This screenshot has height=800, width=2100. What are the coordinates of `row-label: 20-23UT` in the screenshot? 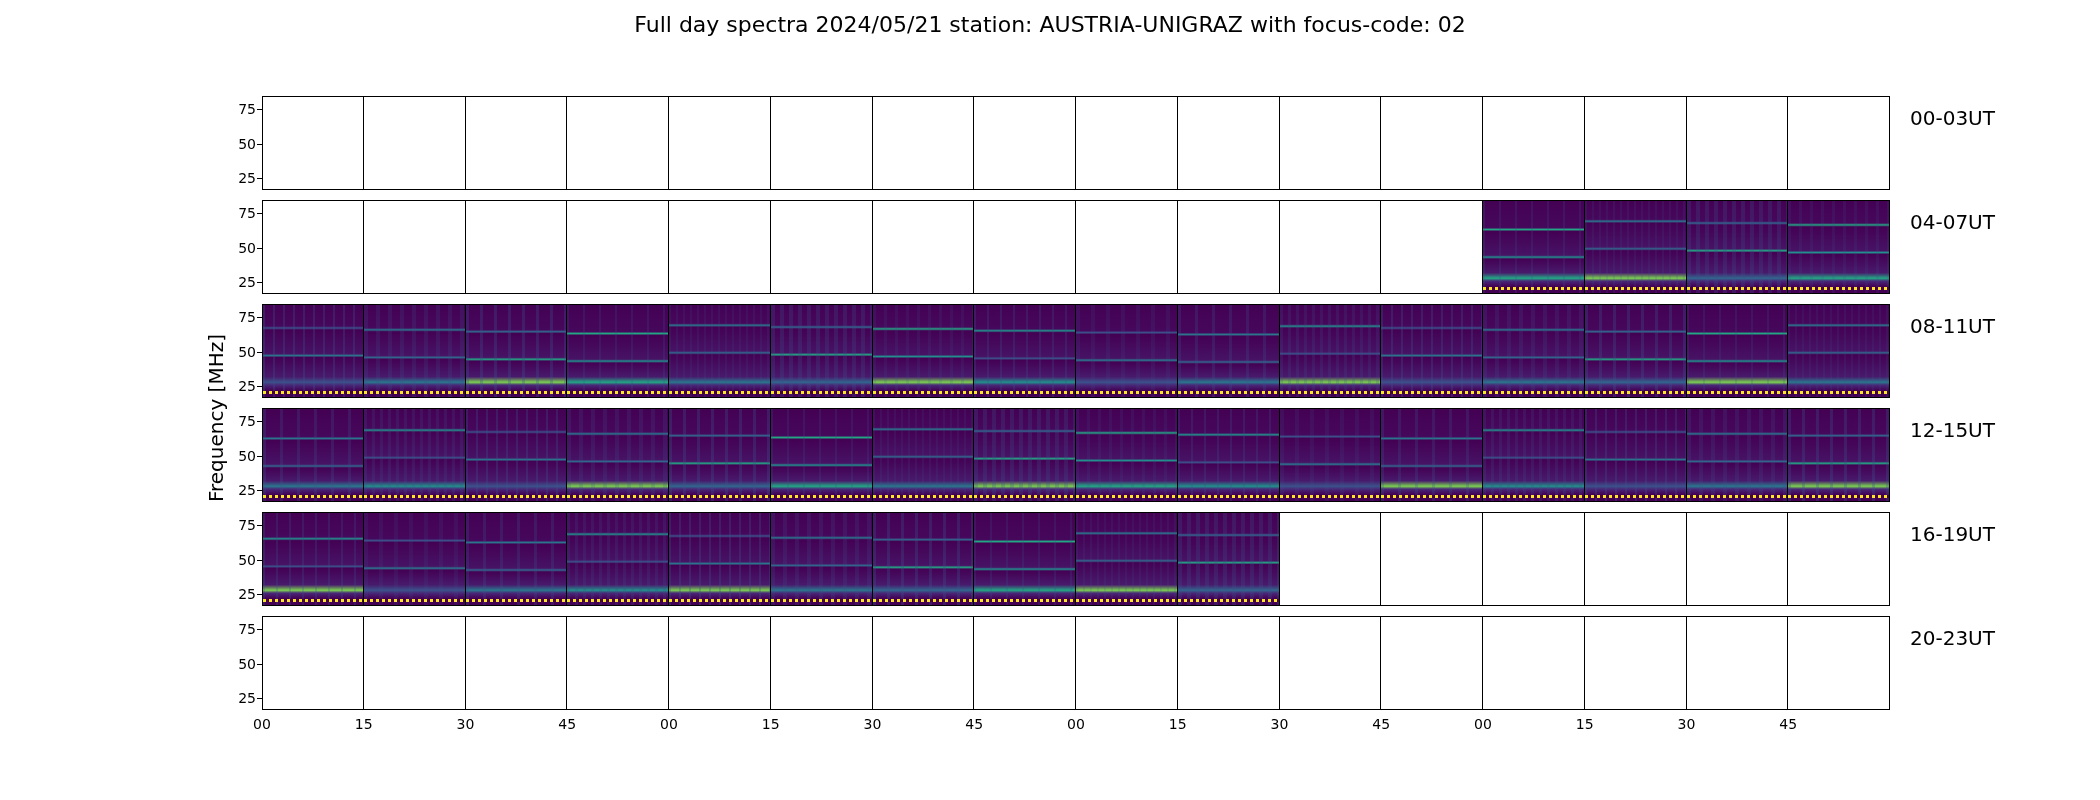 It's located at (1952, 638).